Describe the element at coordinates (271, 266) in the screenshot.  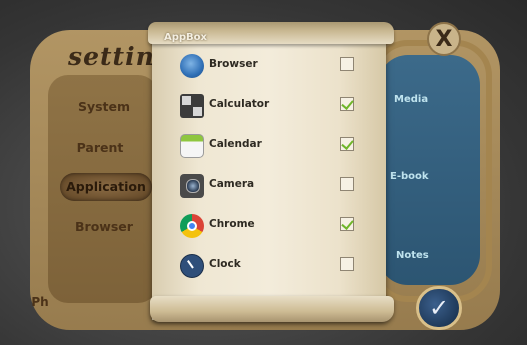
I see `app-row-clock: Clock` at that location.